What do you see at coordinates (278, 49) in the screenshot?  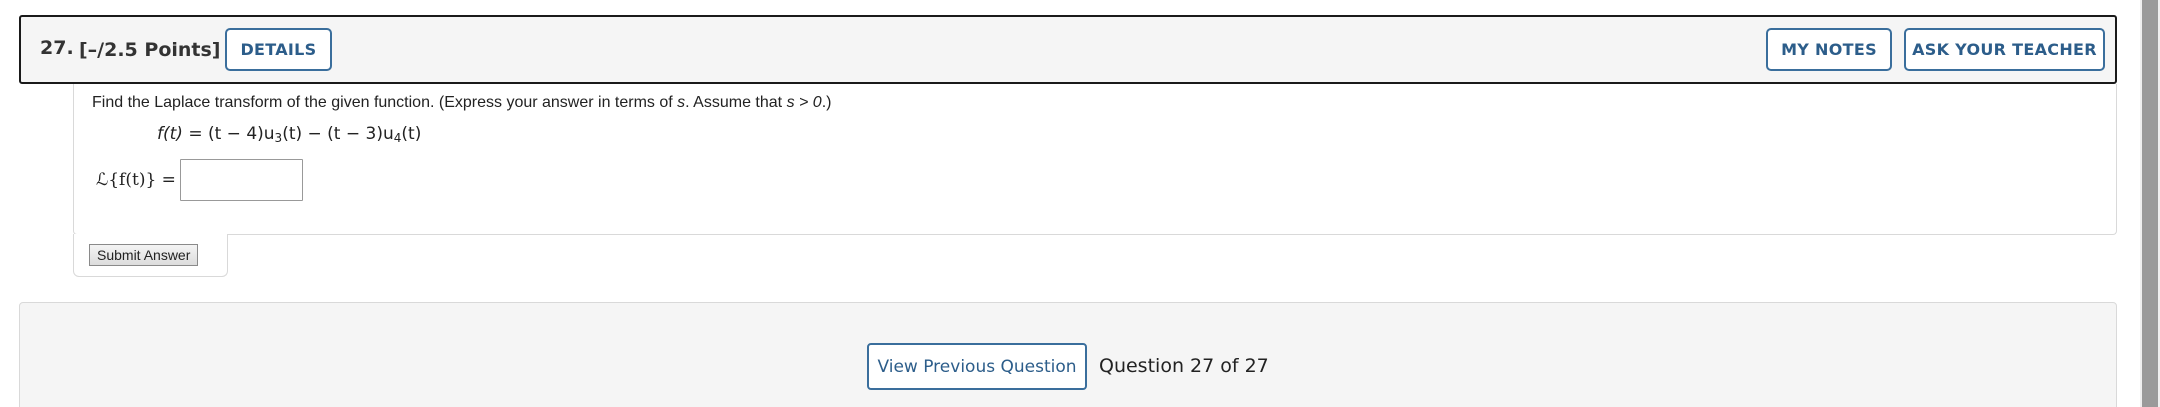 I see `details-button: DETAILS` at bounding box center [278, 49].